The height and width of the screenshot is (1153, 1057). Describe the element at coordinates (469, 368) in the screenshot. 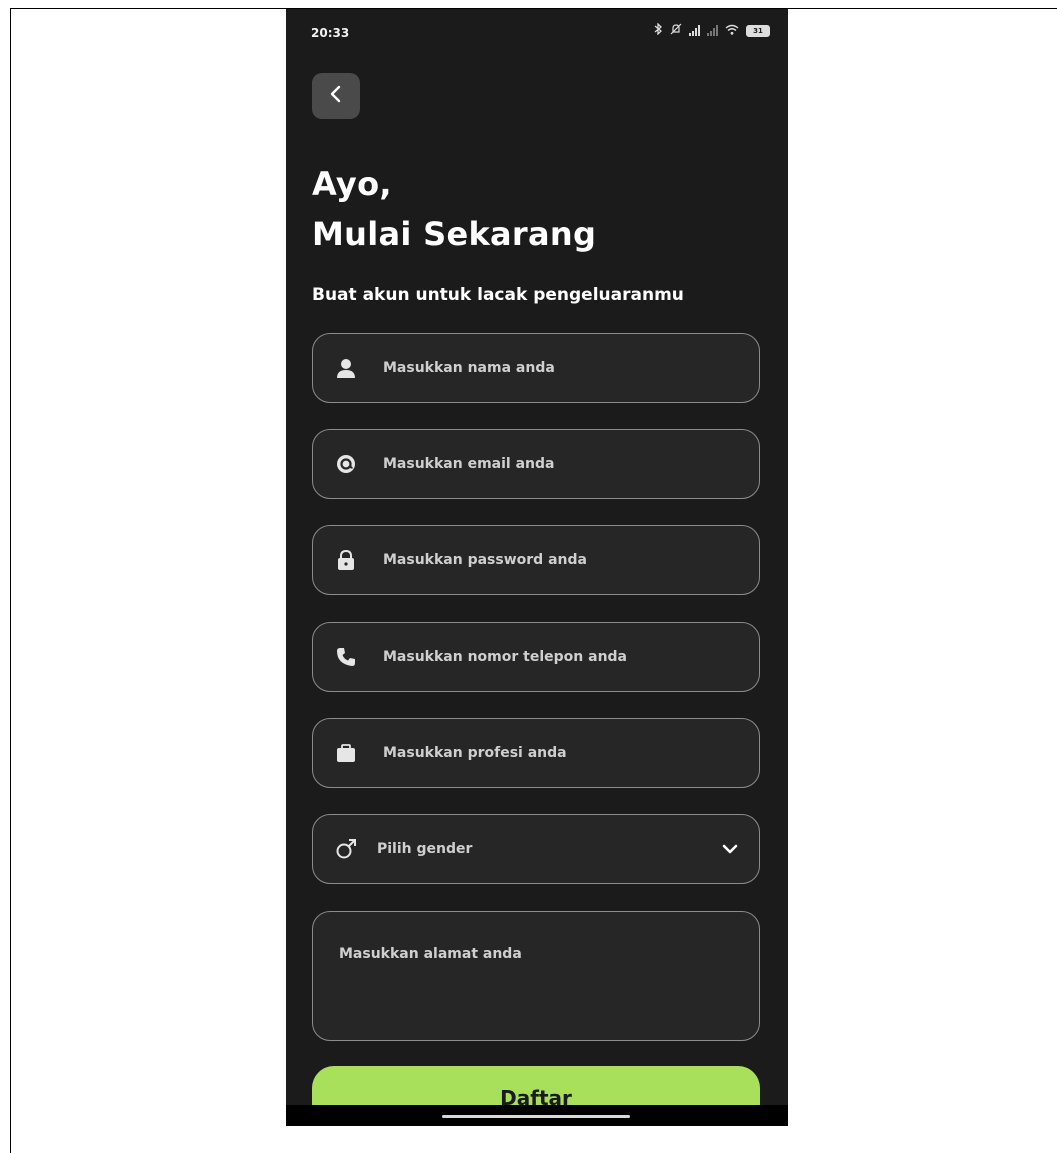

I see `name-placeholder: Masukkan nama anda` at that location.